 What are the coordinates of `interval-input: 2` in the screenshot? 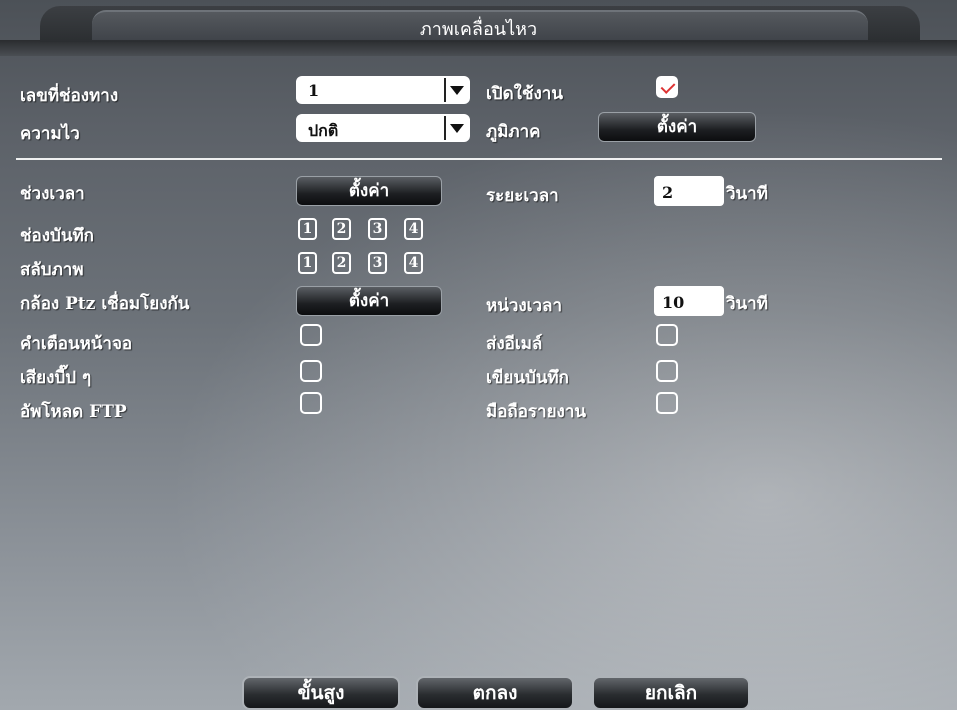 It's located at (689, 191).